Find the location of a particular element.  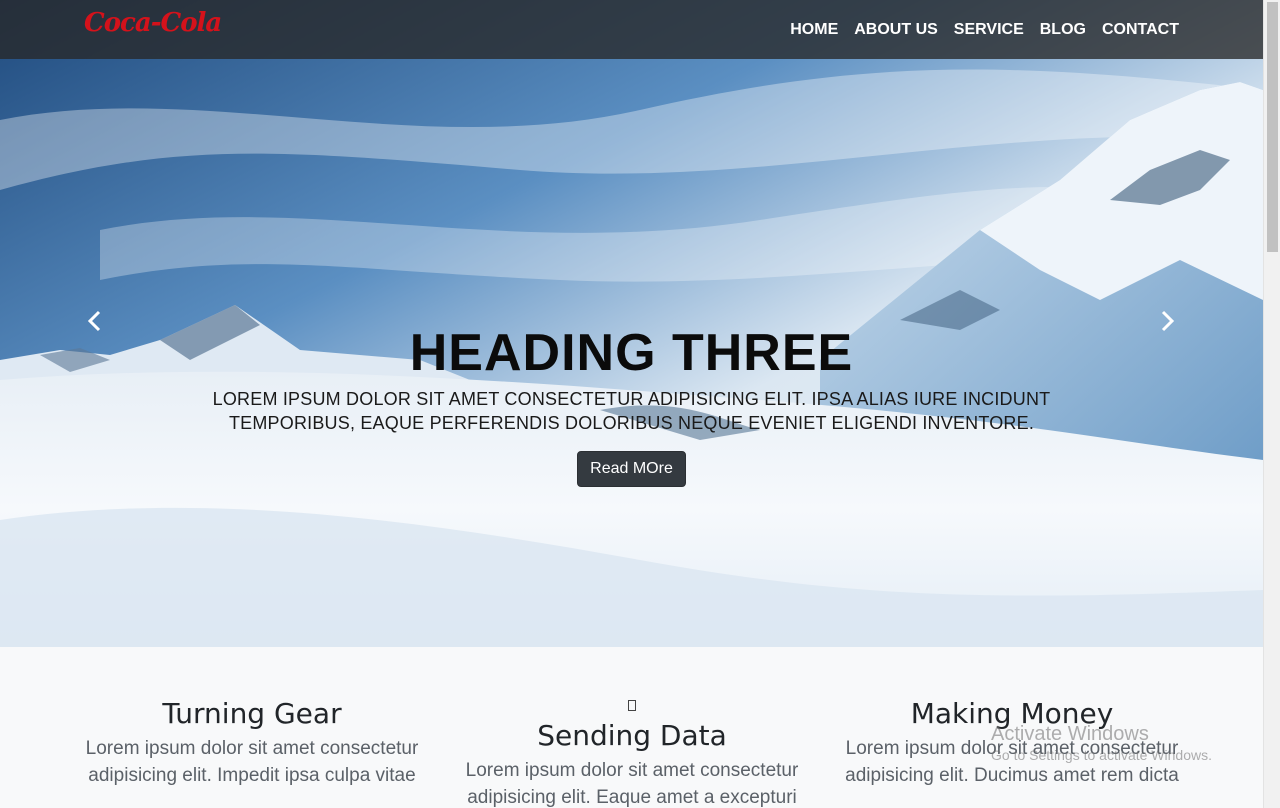

nav-item-blog: BLOG is located at coordinates (1063, 30).